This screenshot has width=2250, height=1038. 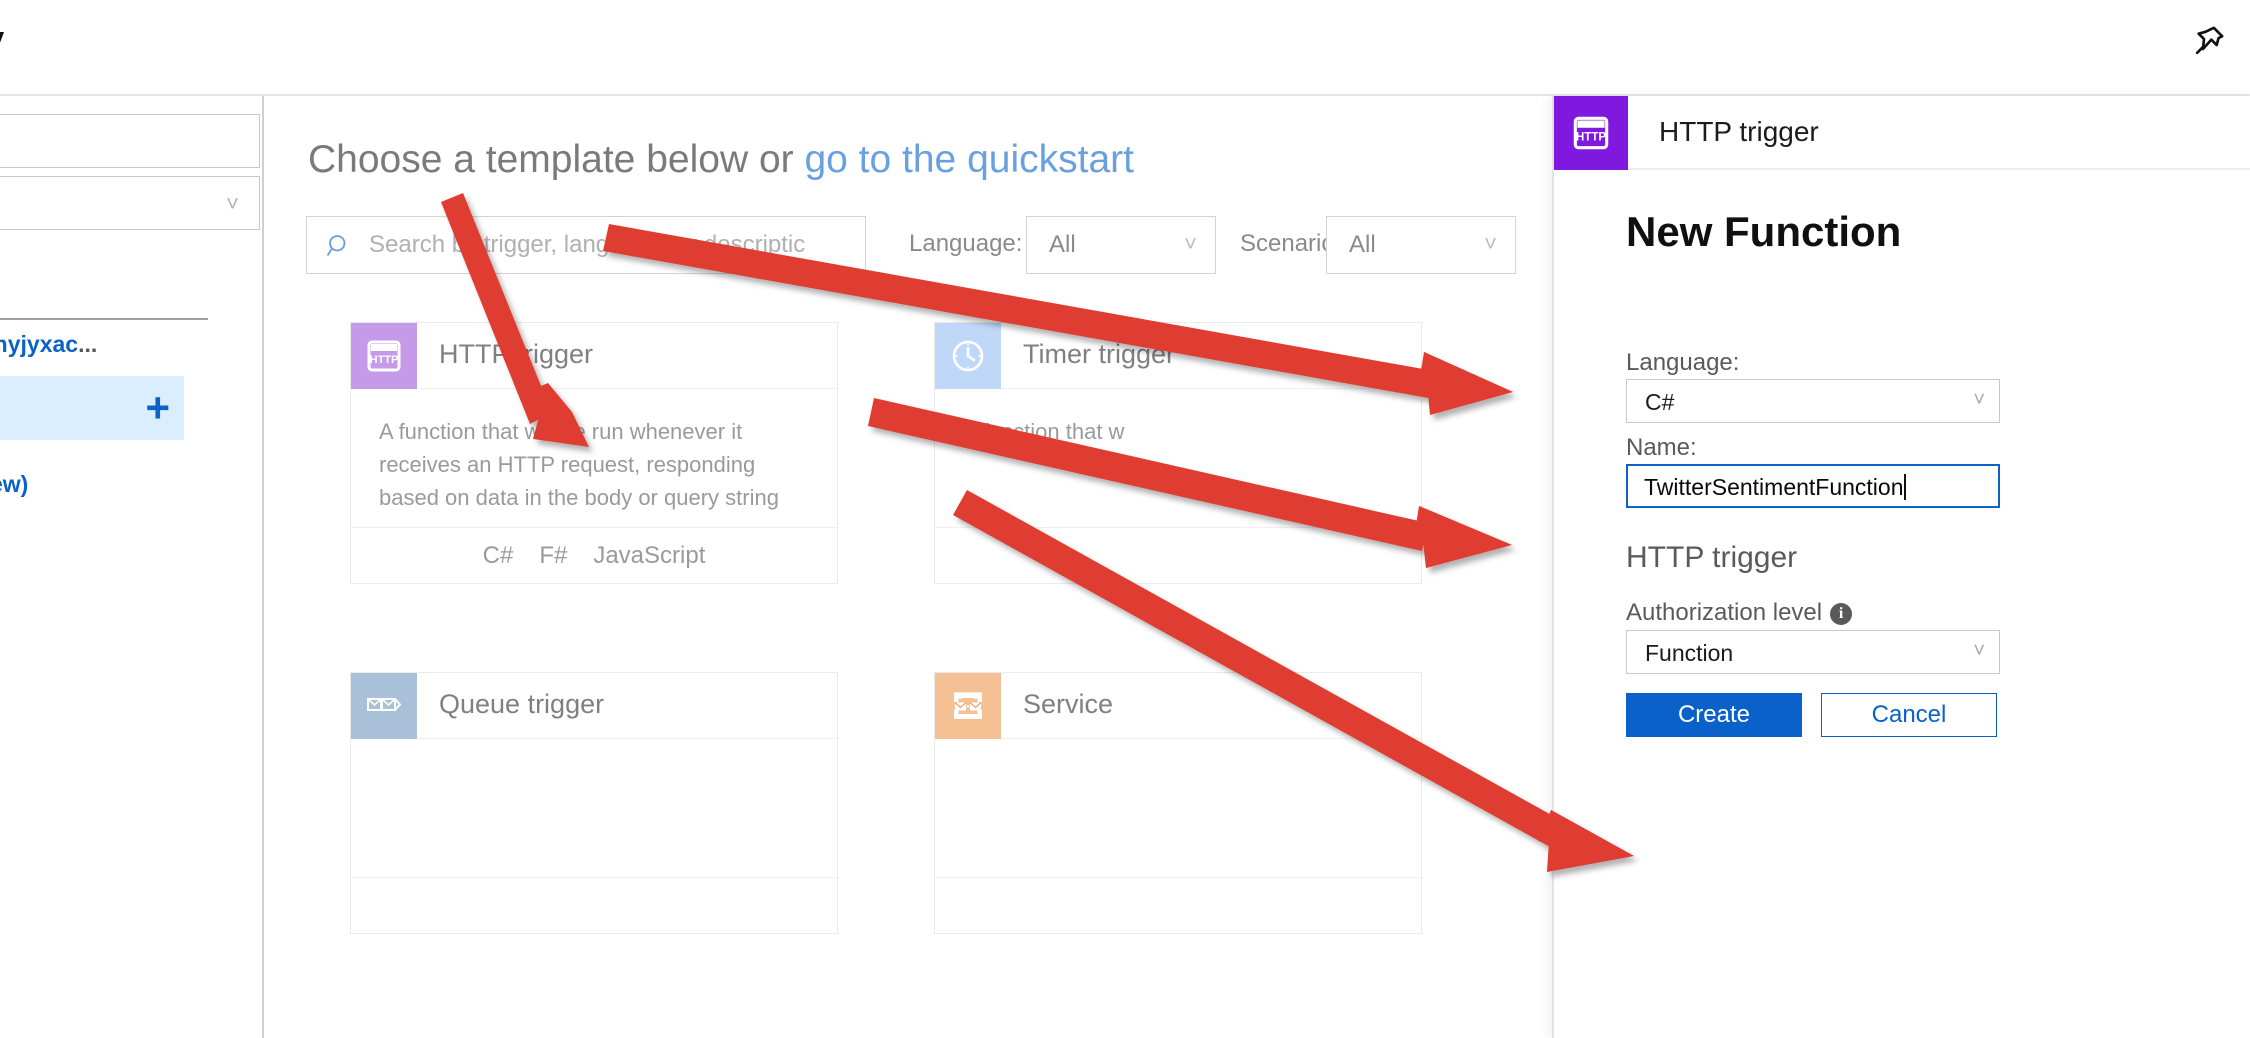 I want to click on blade-header: HTTP HTTP trigger, so click(x=1902, y=133).